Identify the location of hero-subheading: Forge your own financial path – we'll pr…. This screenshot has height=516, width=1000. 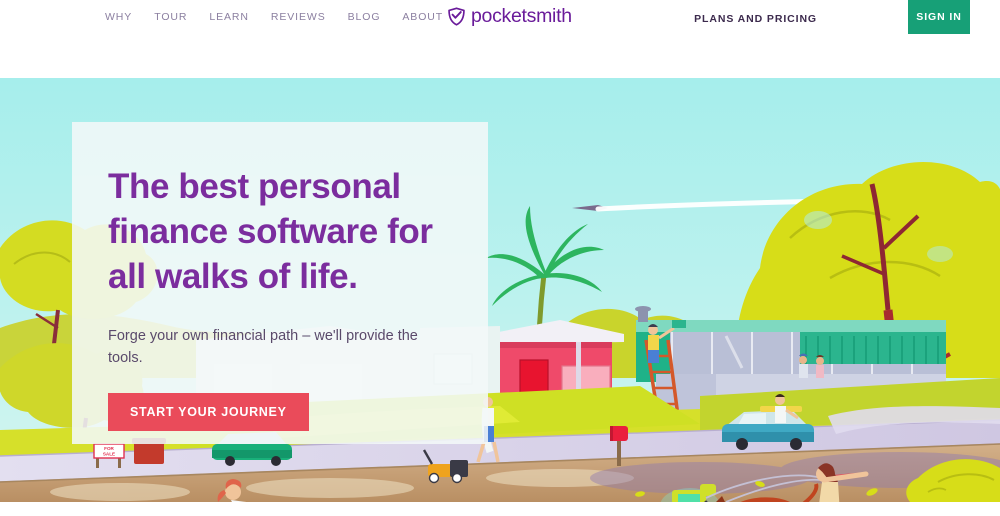
(263, 347).